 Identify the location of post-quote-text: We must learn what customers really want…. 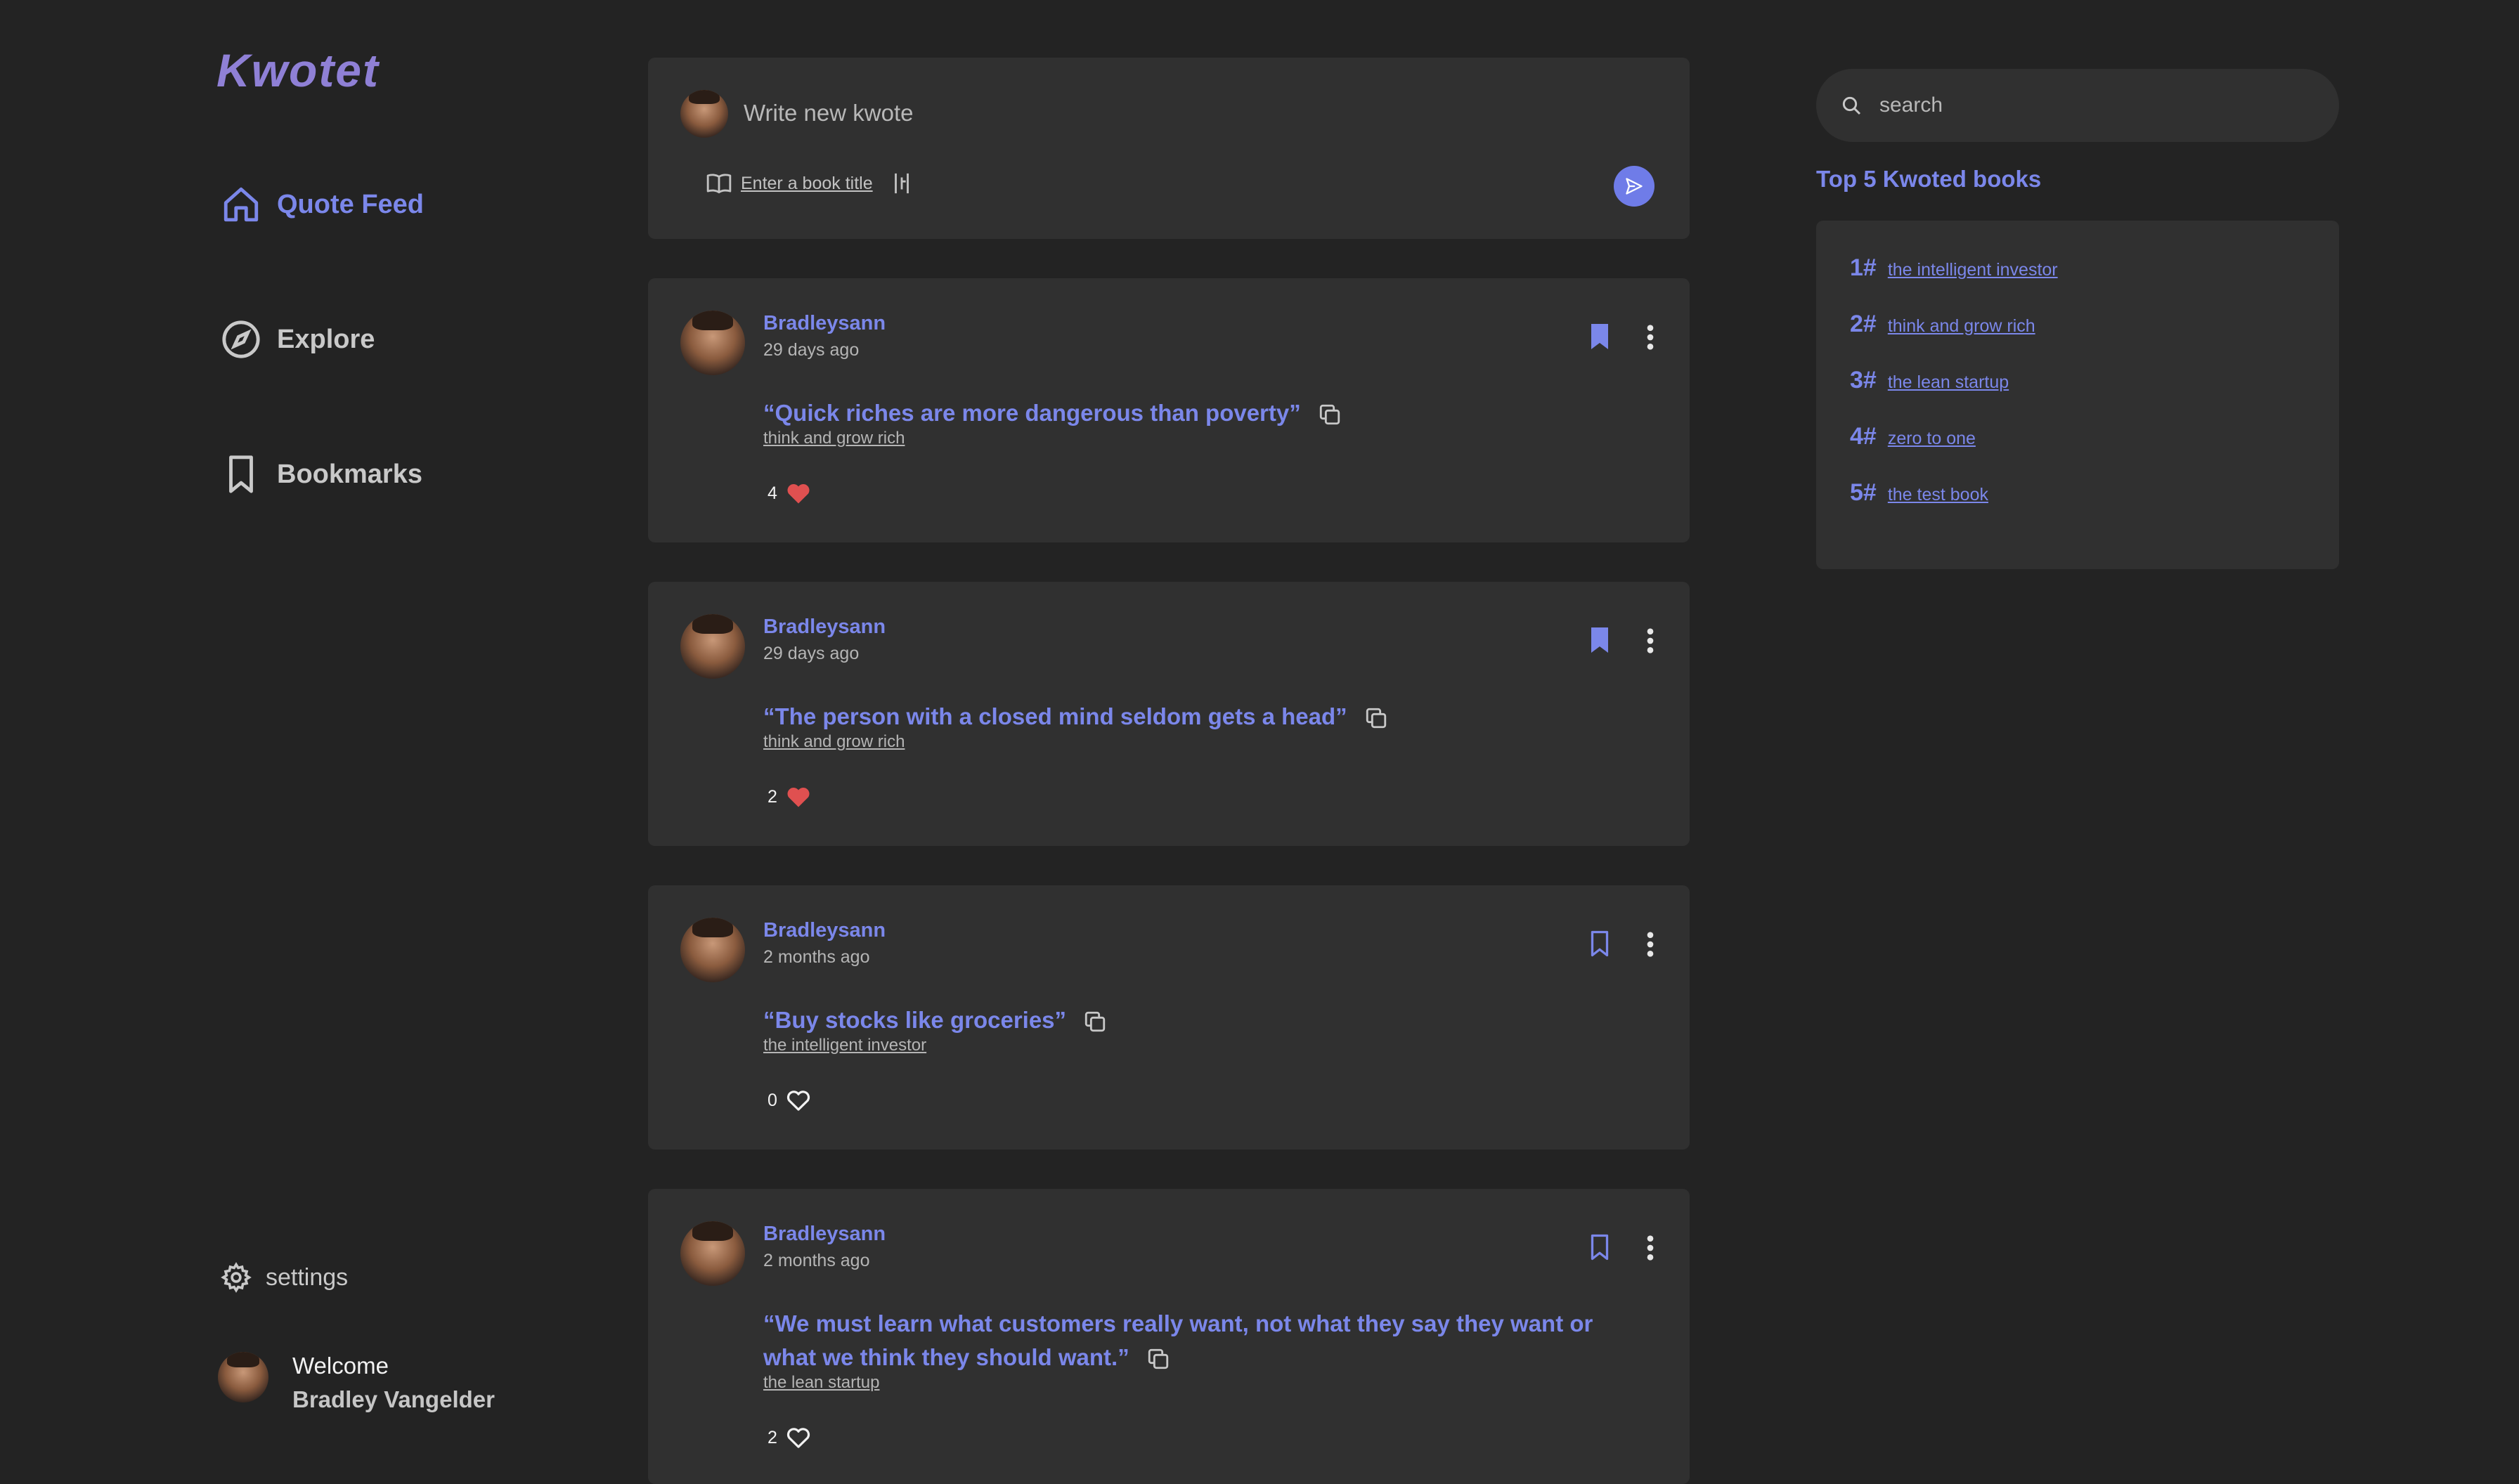
(1178, 1340).